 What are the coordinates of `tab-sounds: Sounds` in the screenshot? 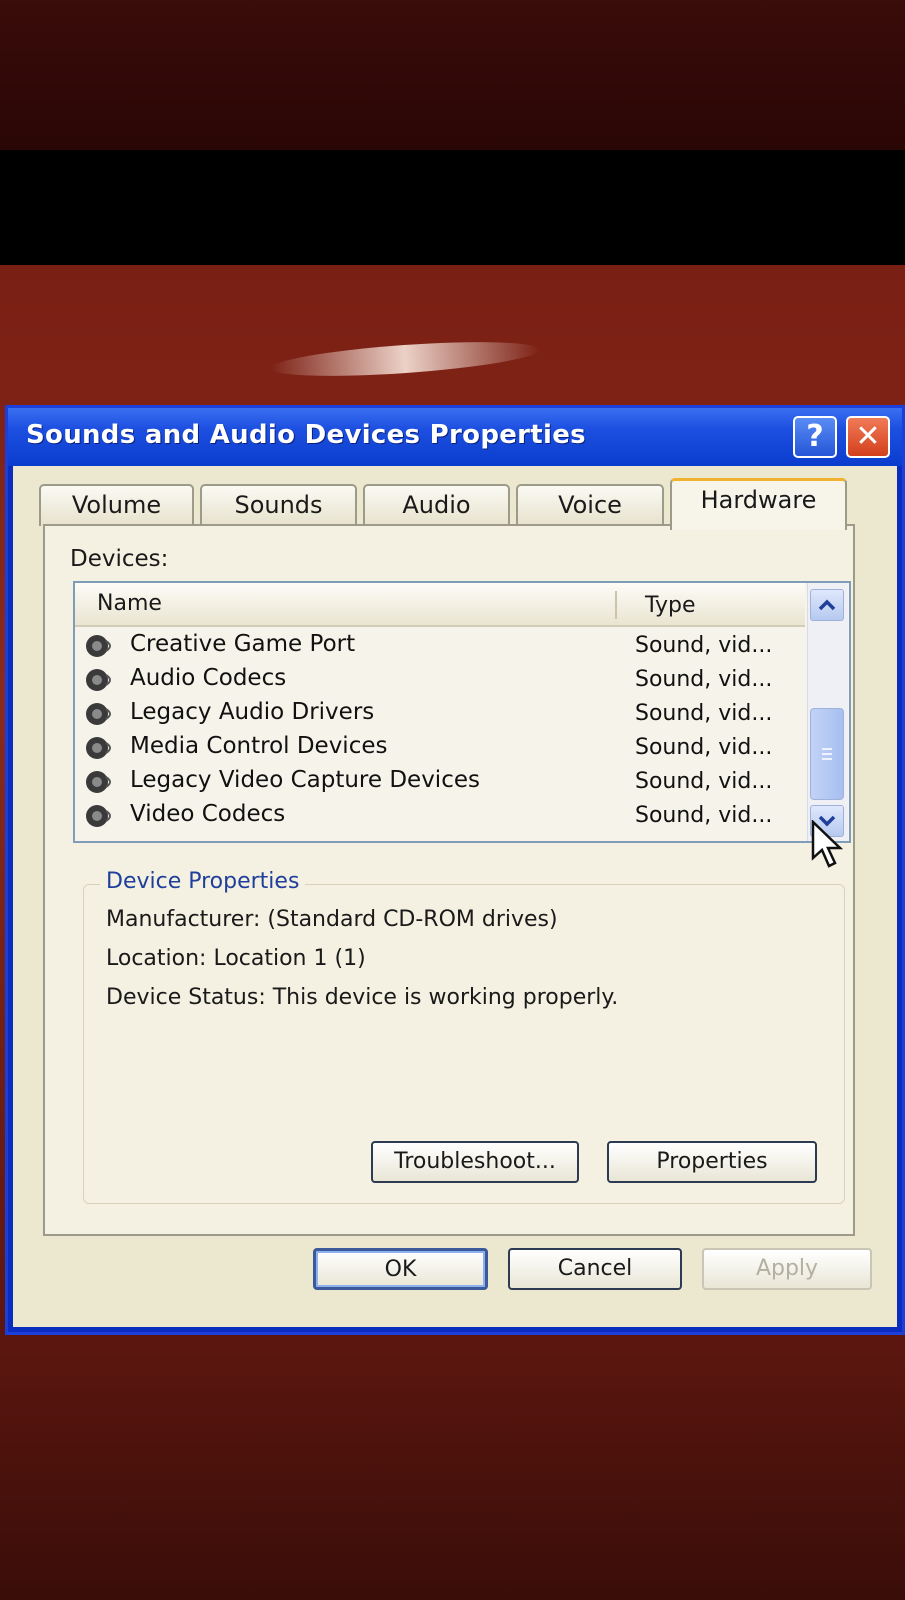 It's located at (278, 505).